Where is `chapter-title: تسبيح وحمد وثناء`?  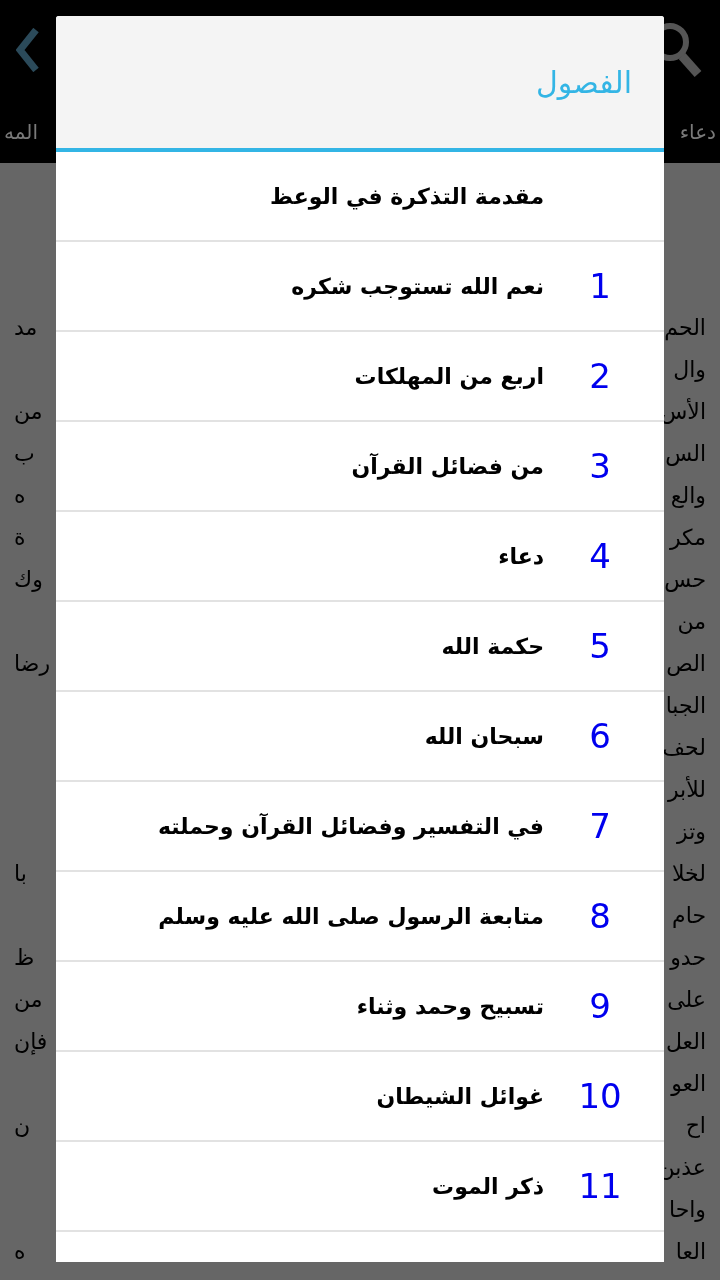 chapter-title: تسبيح وحمد وثناء is located at coordinates (450, 1007).